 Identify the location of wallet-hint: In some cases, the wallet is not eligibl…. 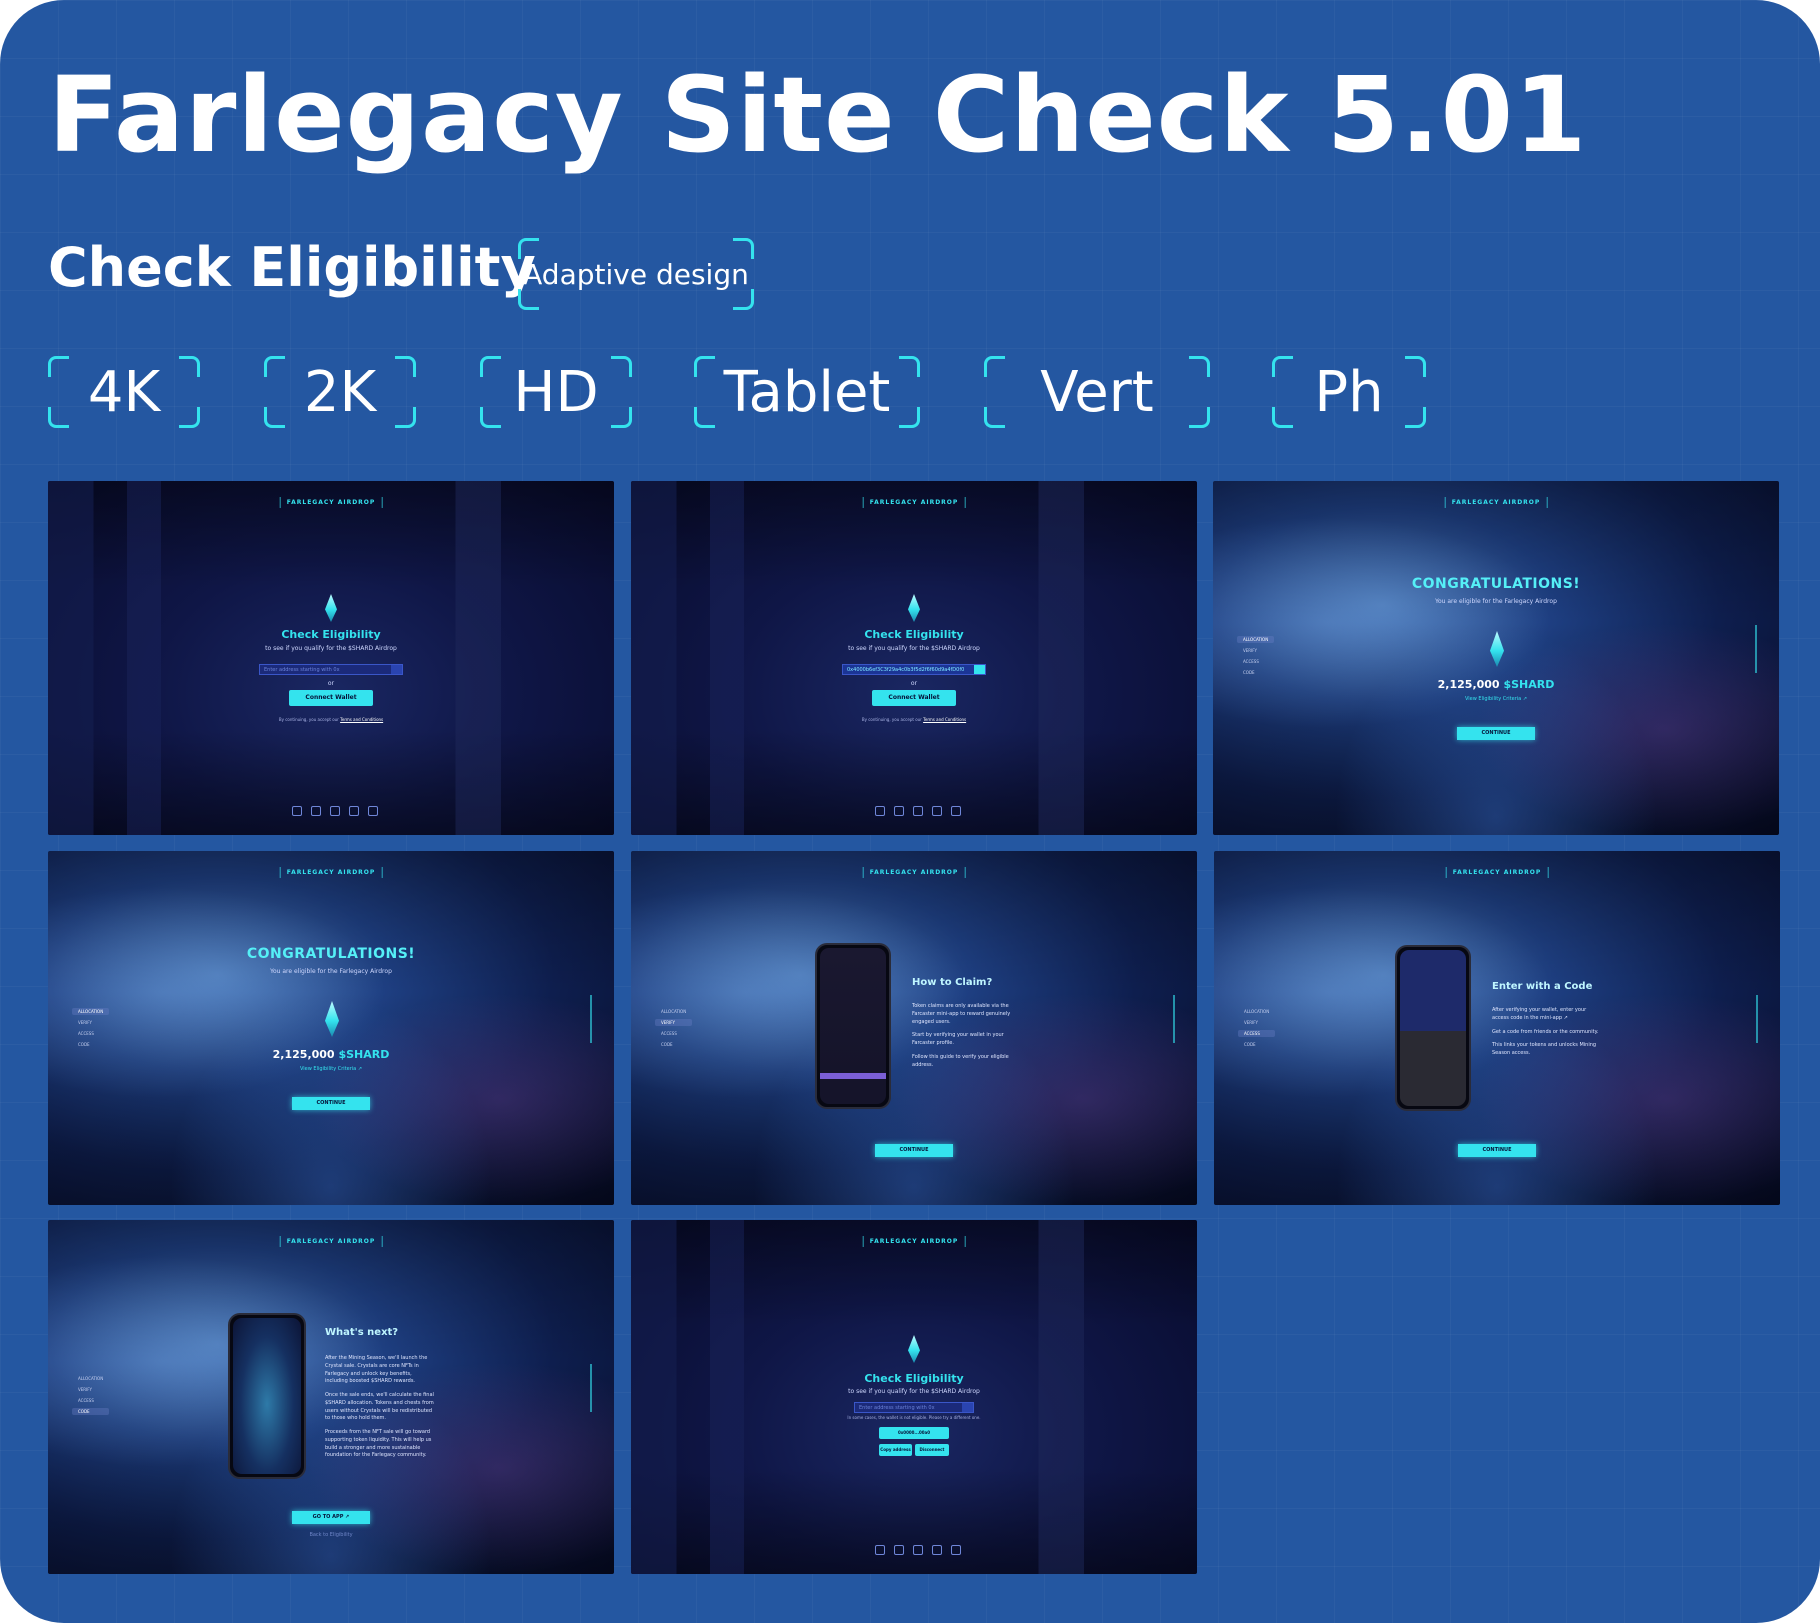
(914, 1417).